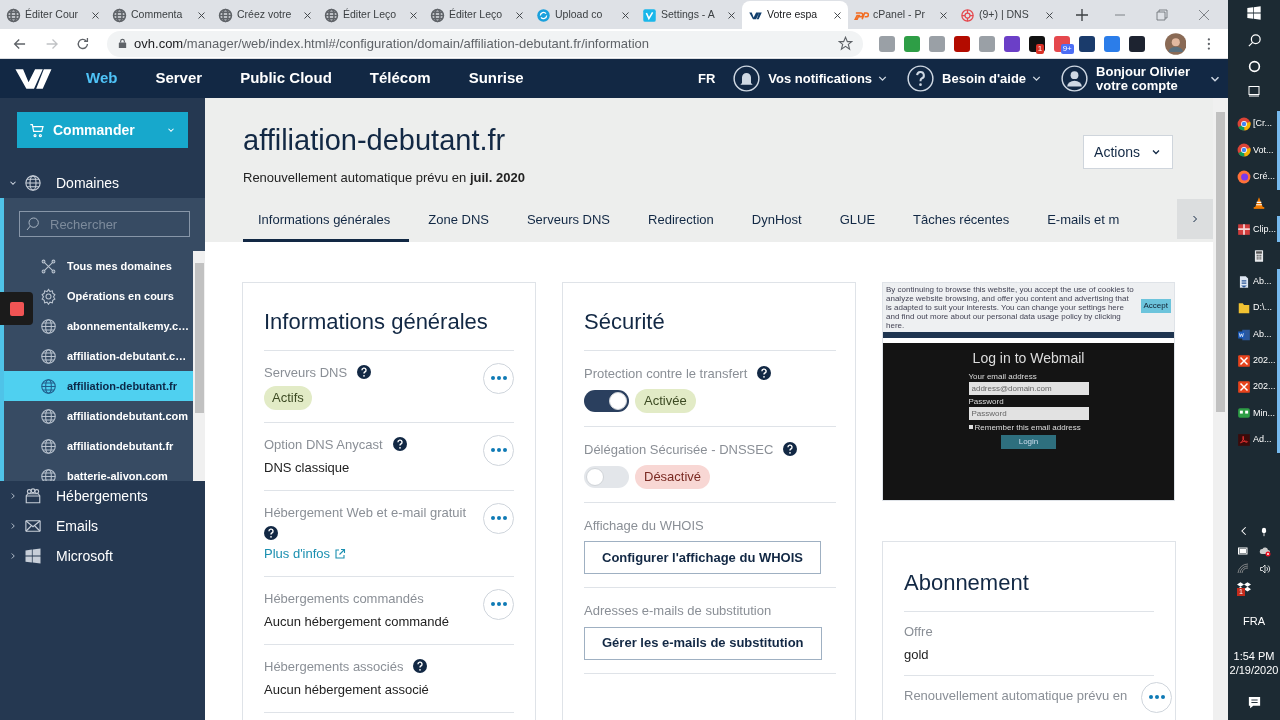 The image size is (1280, 720). I want to click on wifi-icon, so click(1243, 568).